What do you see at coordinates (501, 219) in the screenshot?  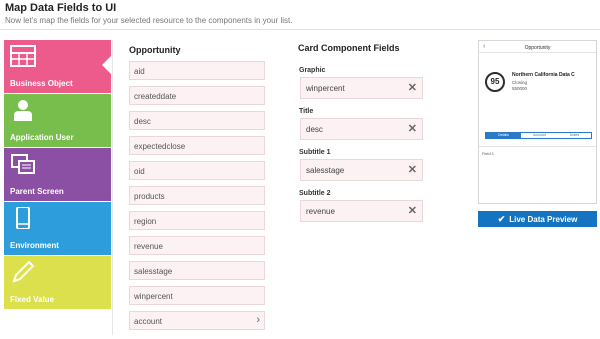 I see `checkmark-icon: ✔` at bounding box center [501, 219].